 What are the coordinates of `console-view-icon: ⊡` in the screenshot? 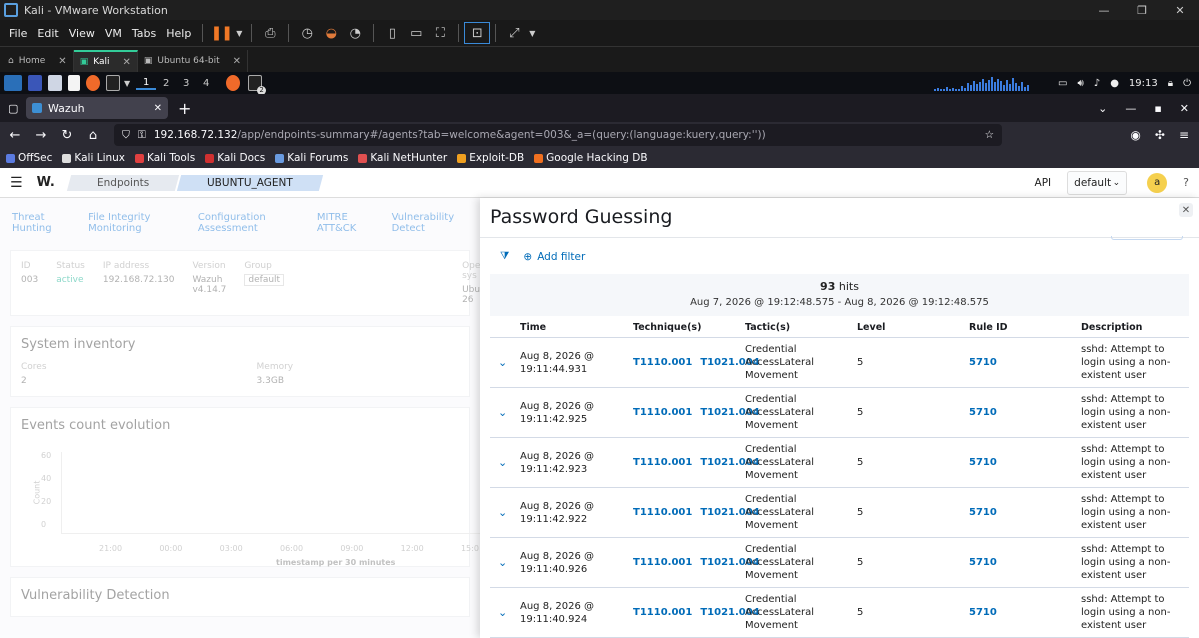 It's located at (477, 33).